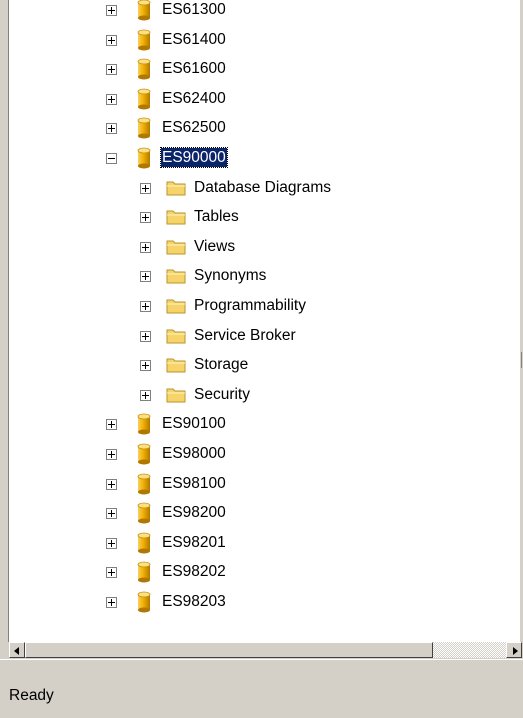 The height and width of the screenshot is (718, 523). I want to click on tree-node-label: ES98200, so click(194, 512).